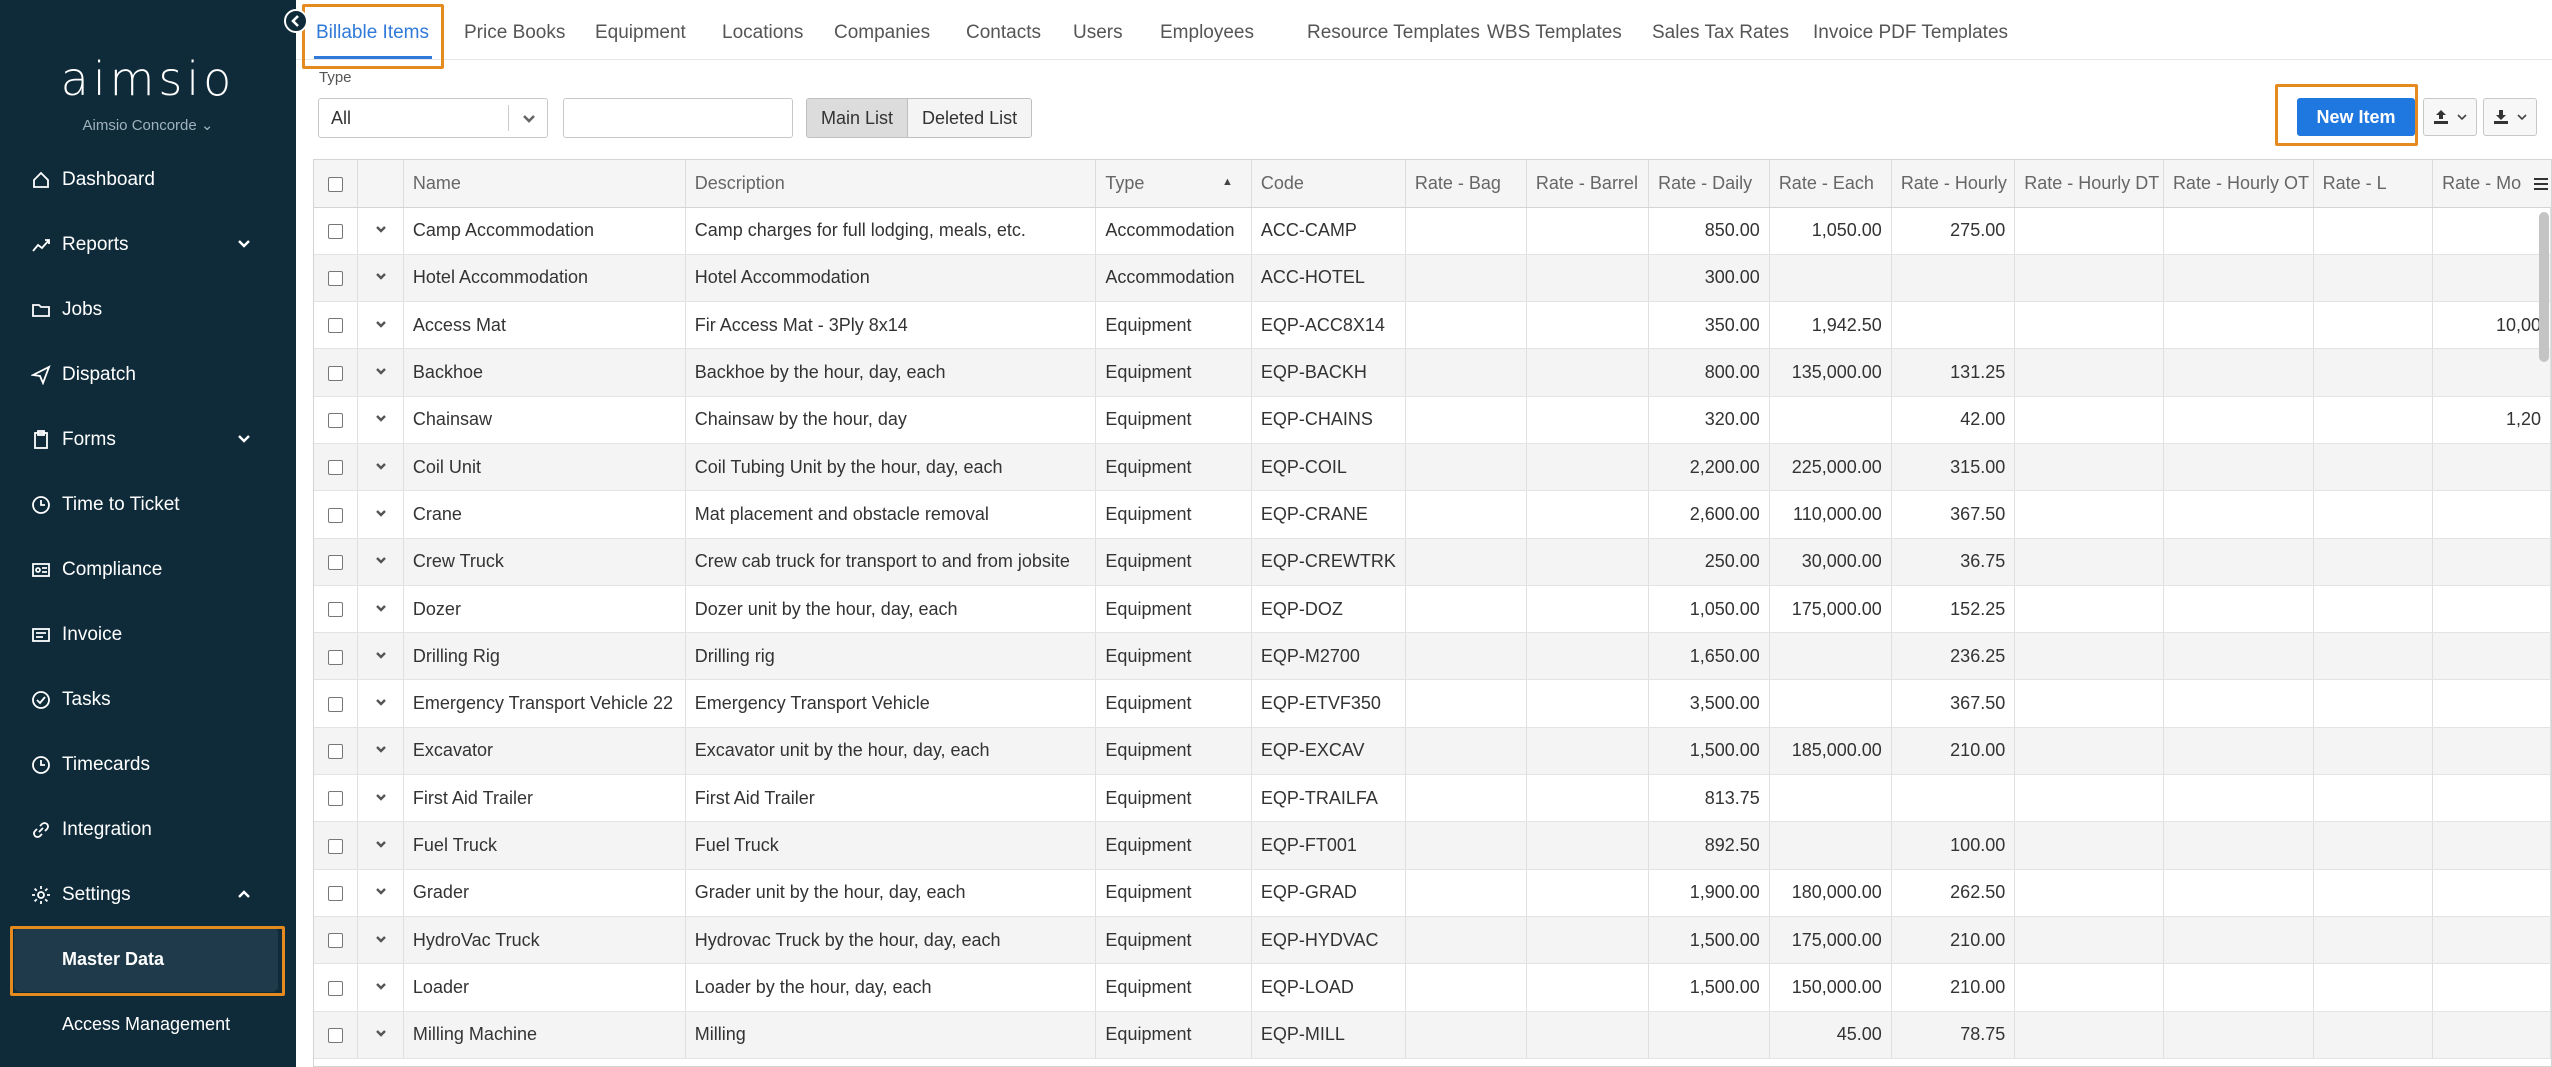  What do you see at coordinates (969, 118) in the screenshot?
I see `deleted-list-button: Deleted List` at bounding box center [969, 118].